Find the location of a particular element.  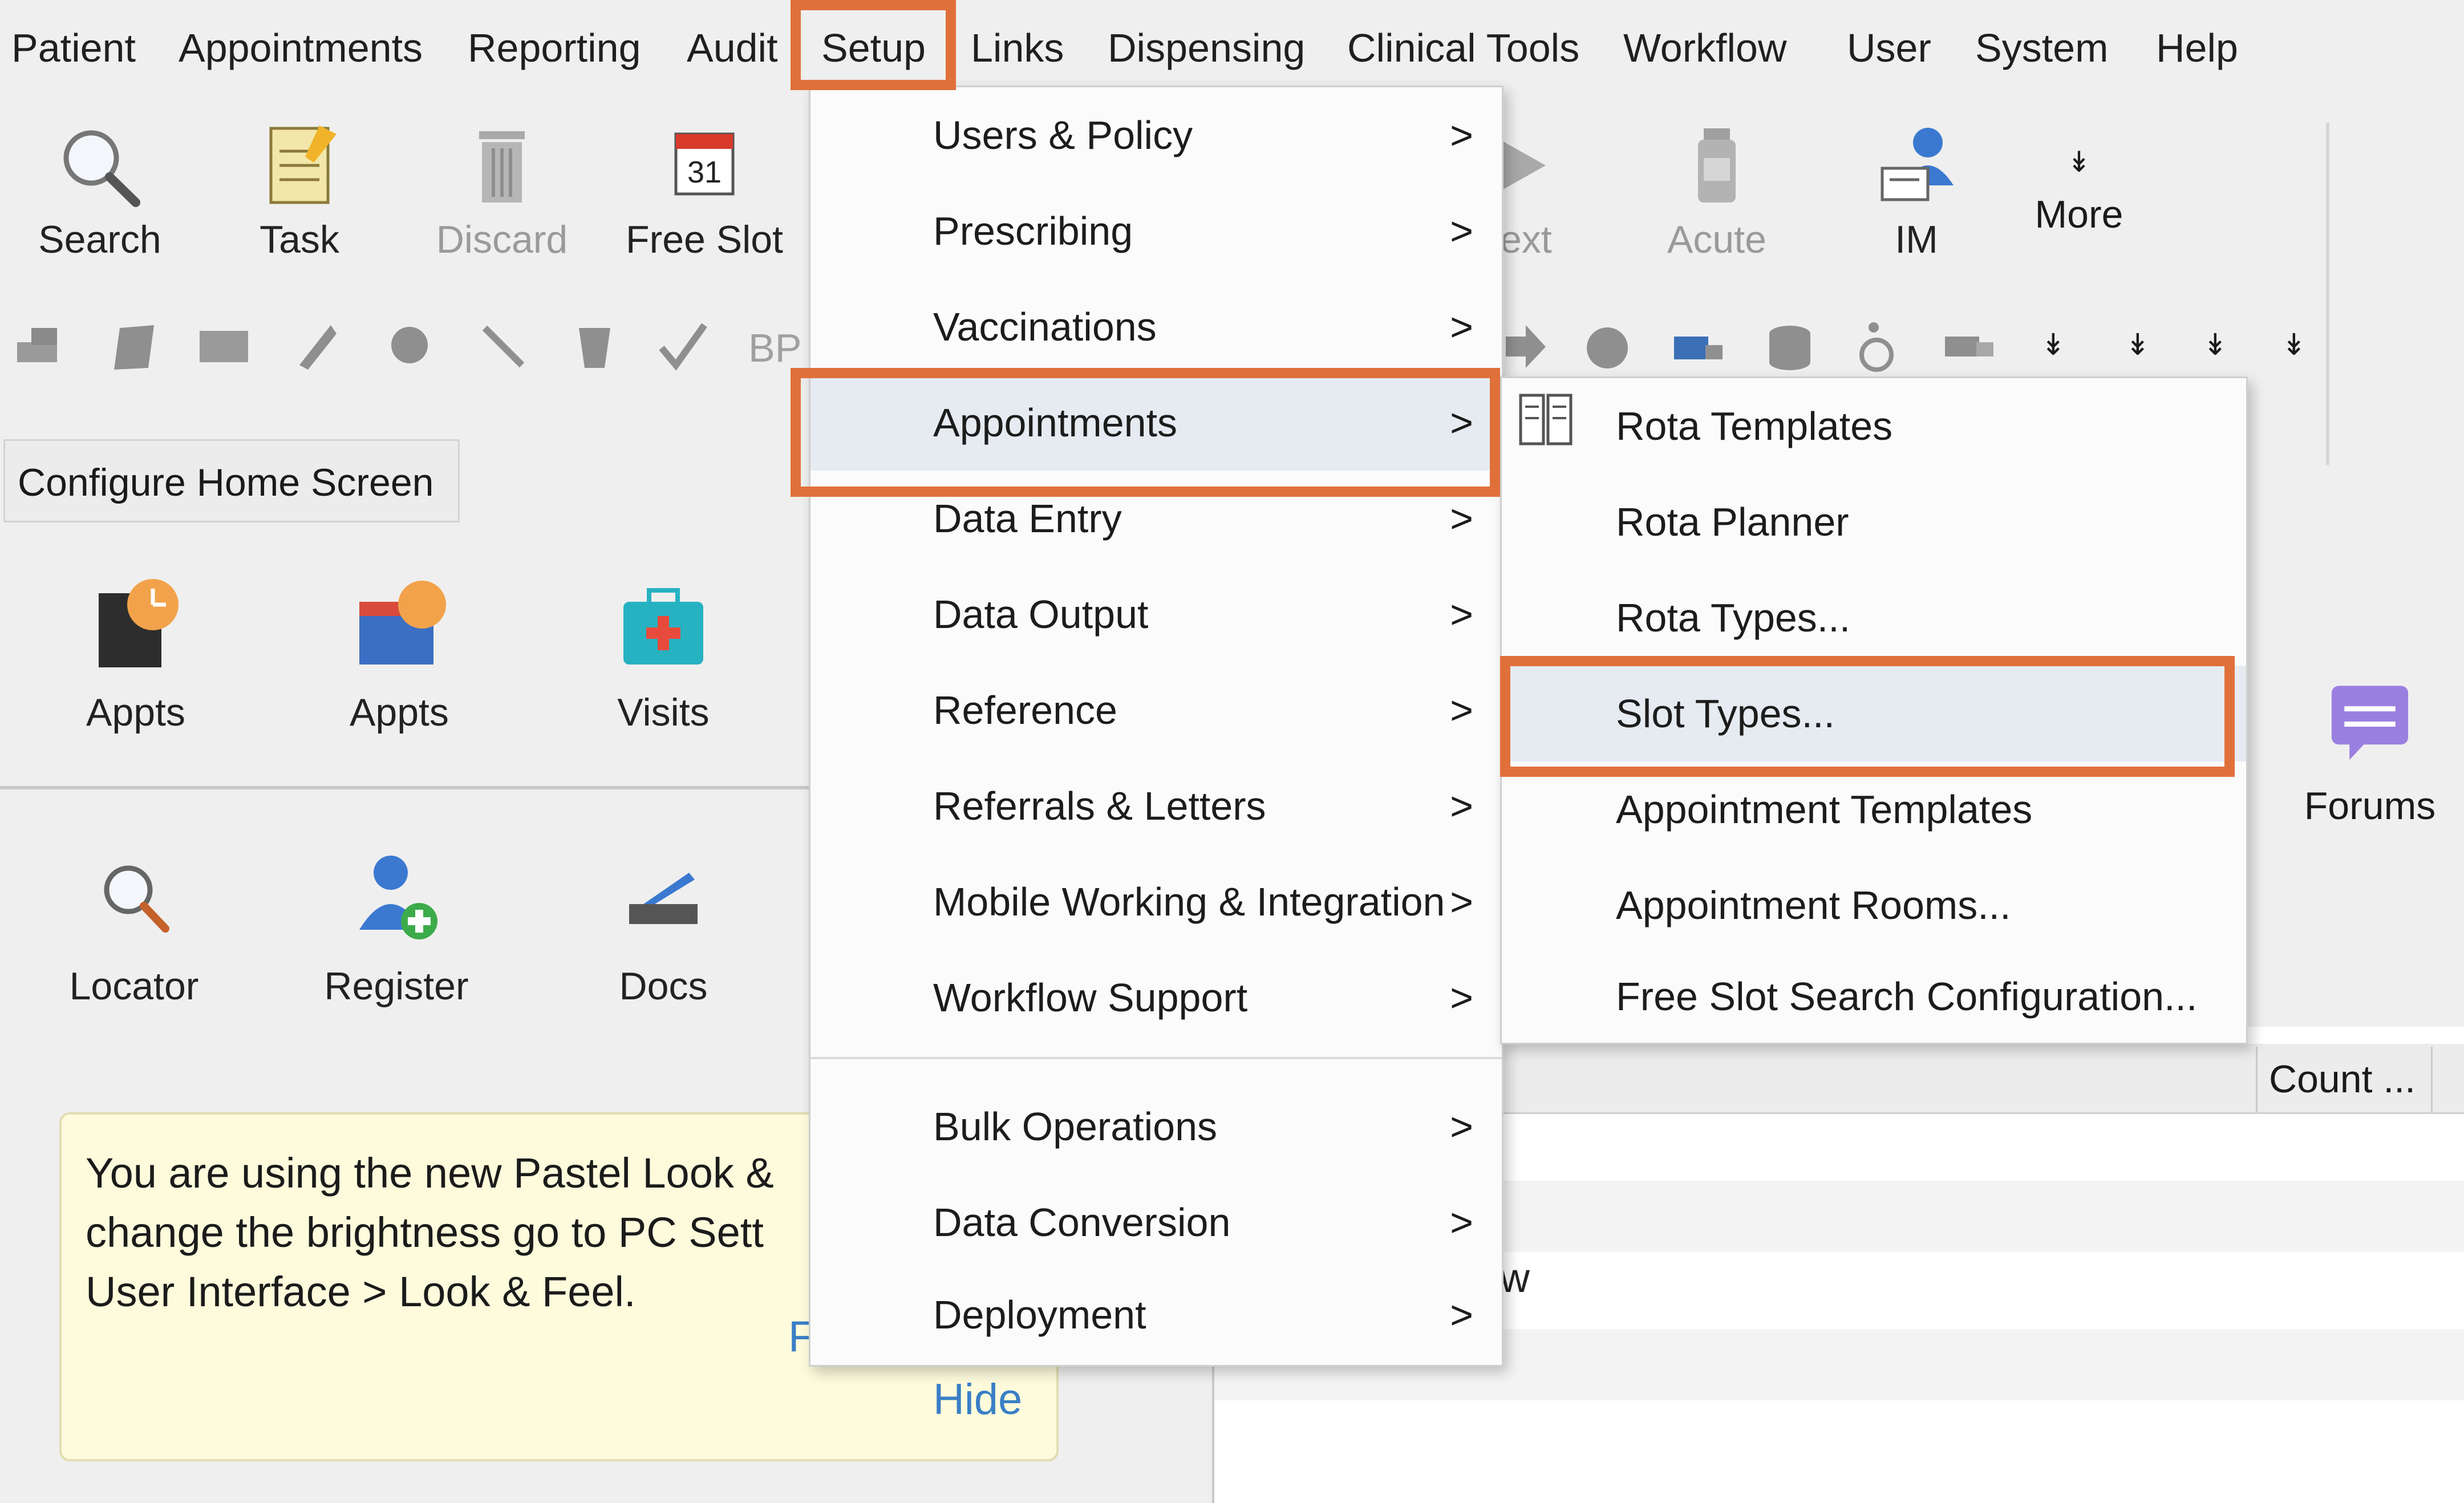

menu-item-workflow-support: Workflow Support > is located at coordinates (1156, 998).